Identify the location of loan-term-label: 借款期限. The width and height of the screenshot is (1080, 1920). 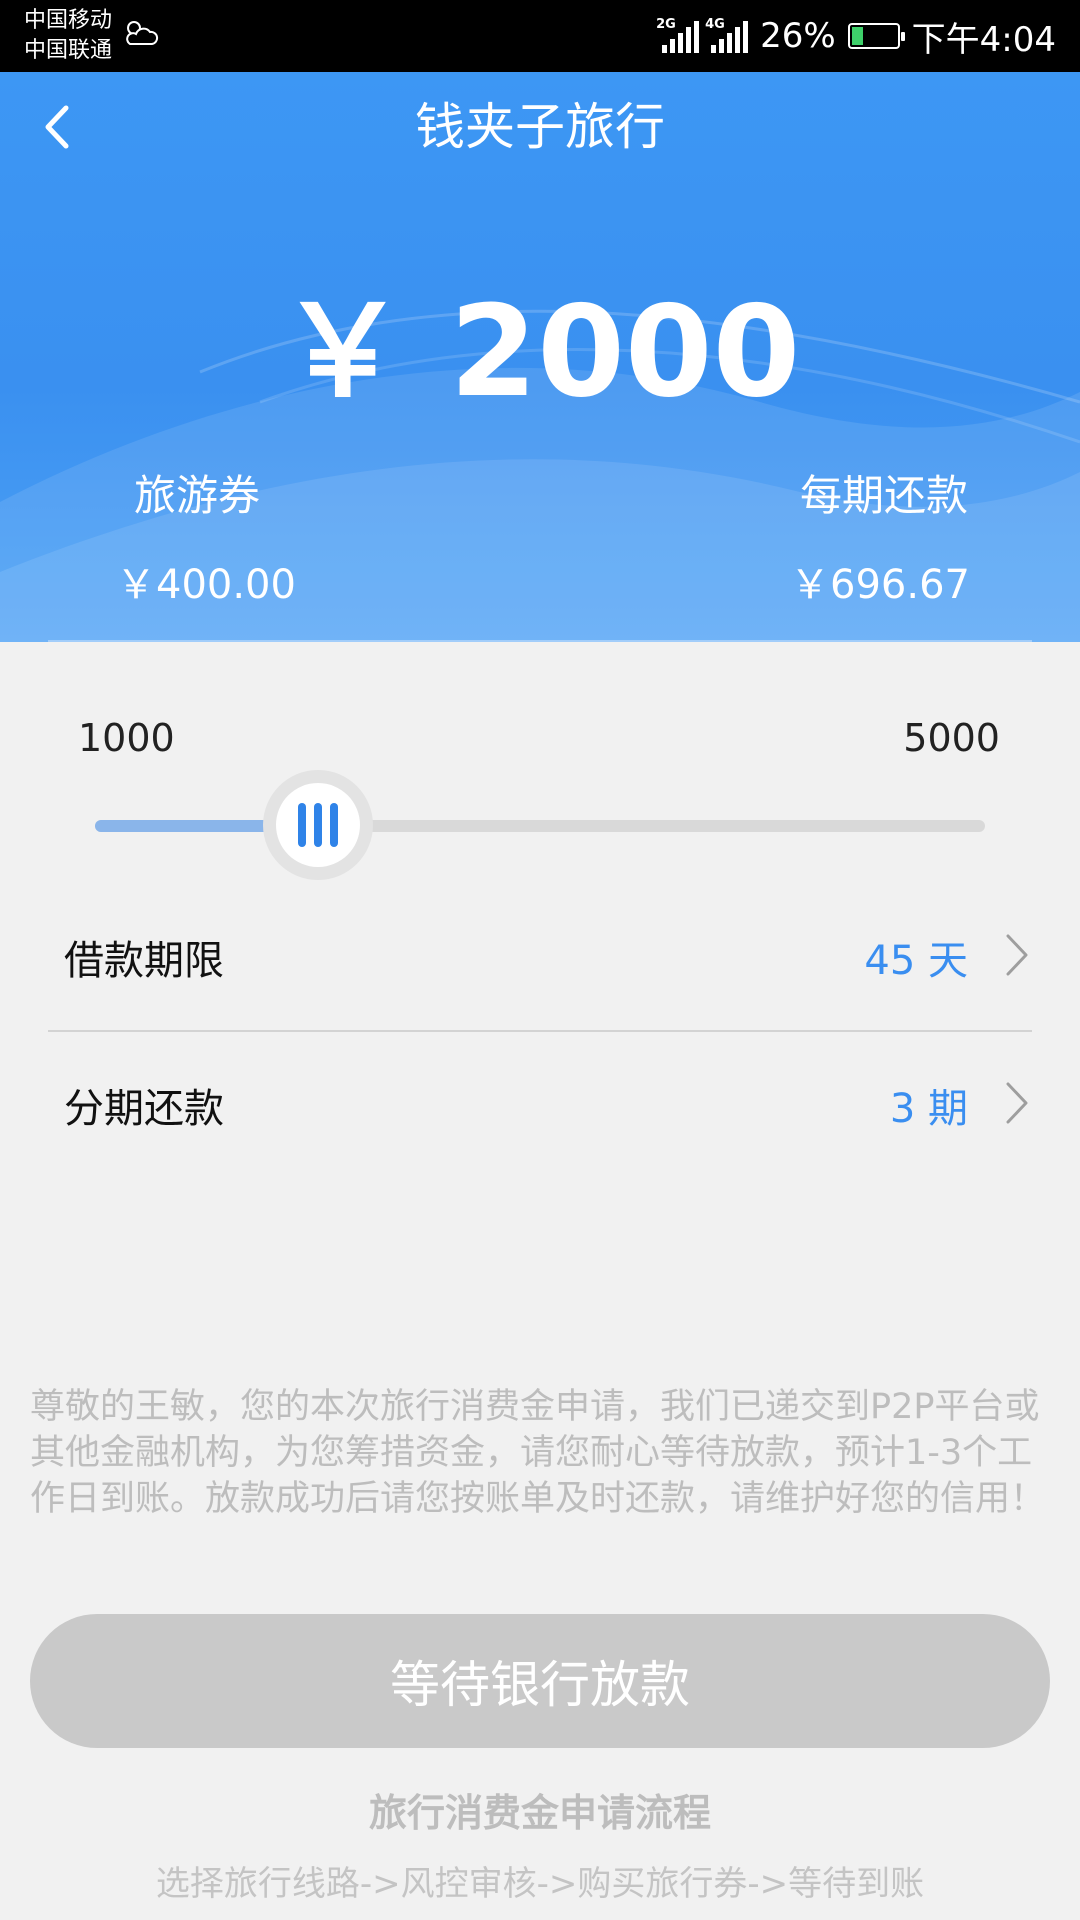
(144, 961).